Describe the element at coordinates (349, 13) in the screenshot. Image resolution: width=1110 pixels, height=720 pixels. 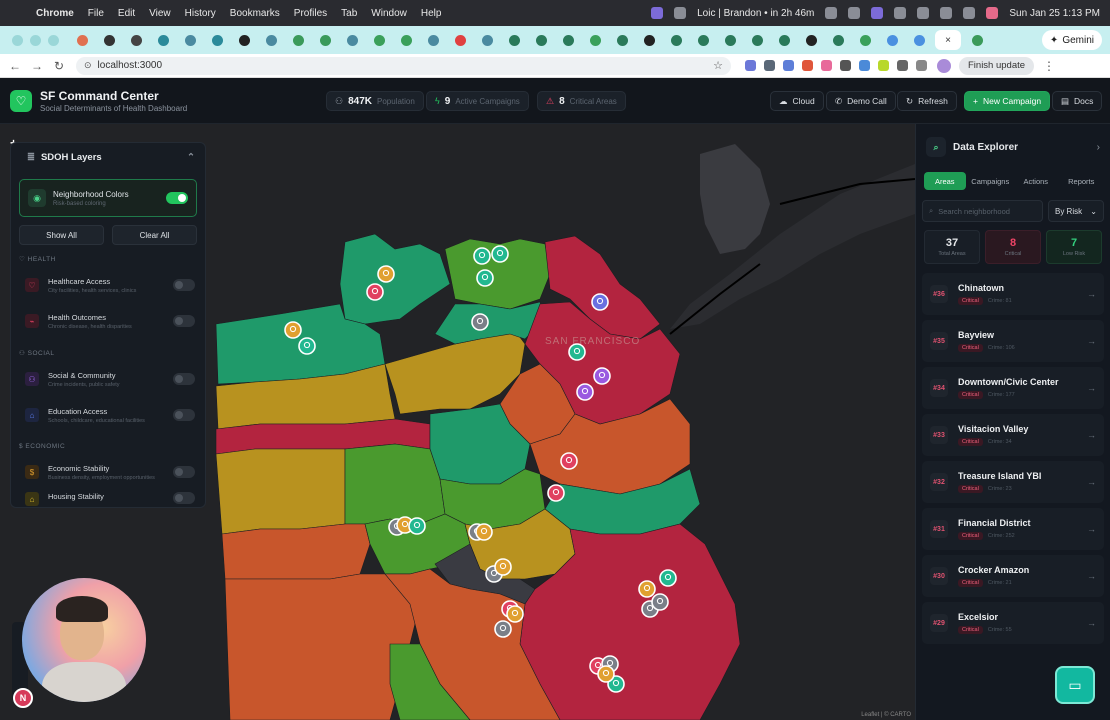
I see `menu-tab: Tab` at that location.